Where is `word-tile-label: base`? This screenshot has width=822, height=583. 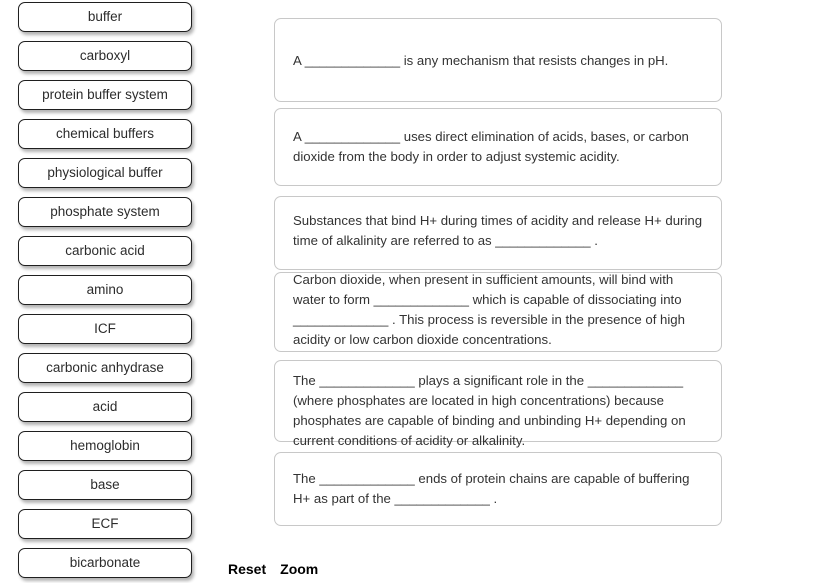
word-tile-label: base is located at coordinates (105, 485).